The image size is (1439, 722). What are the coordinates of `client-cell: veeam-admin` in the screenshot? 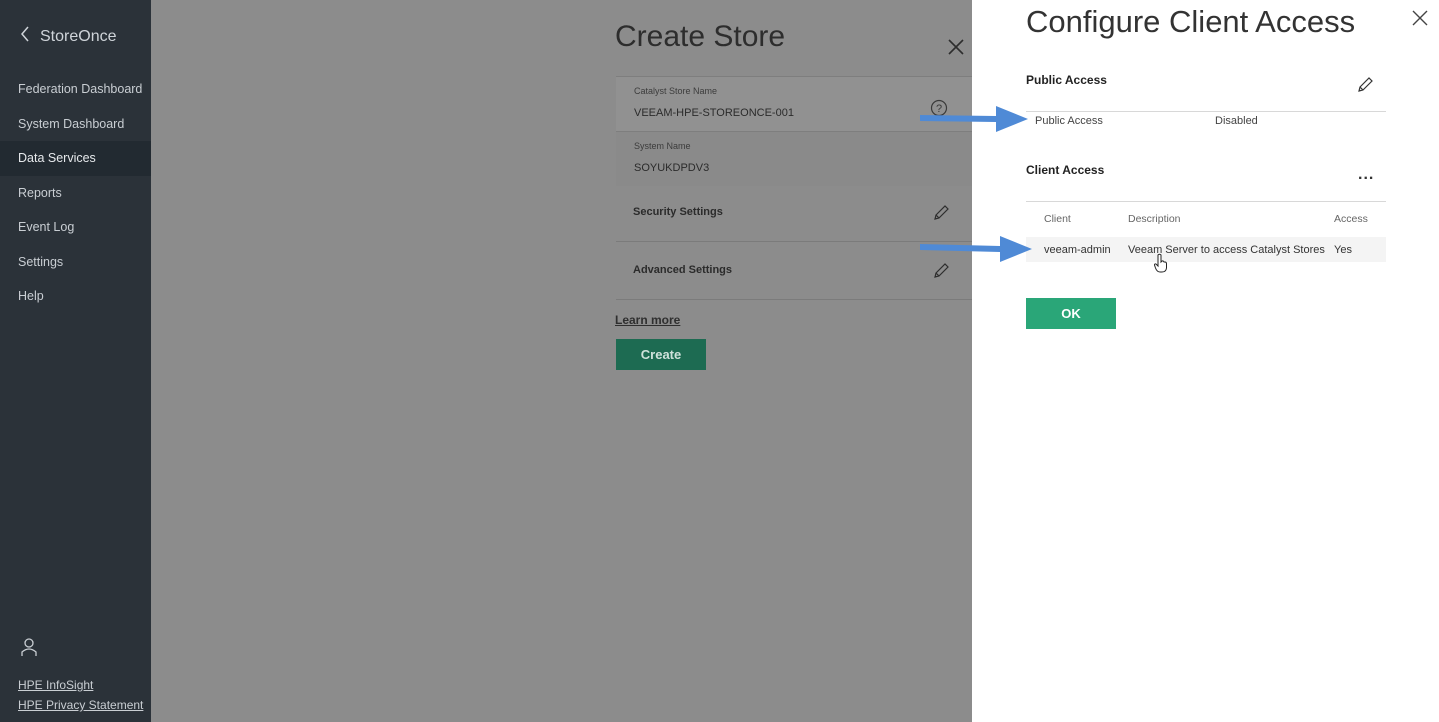 It's located at (1077, 250).